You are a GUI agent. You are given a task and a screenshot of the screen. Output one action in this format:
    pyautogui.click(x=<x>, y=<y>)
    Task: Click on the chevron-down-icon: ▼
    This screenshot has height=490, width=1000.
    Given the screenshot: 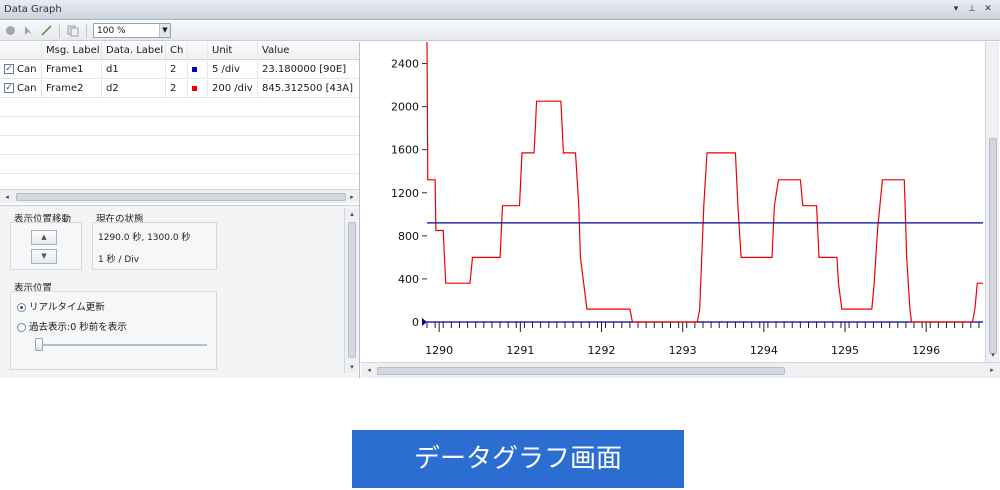 What is the action you would take?
    pyautogui.click(x=164, y=30)
    